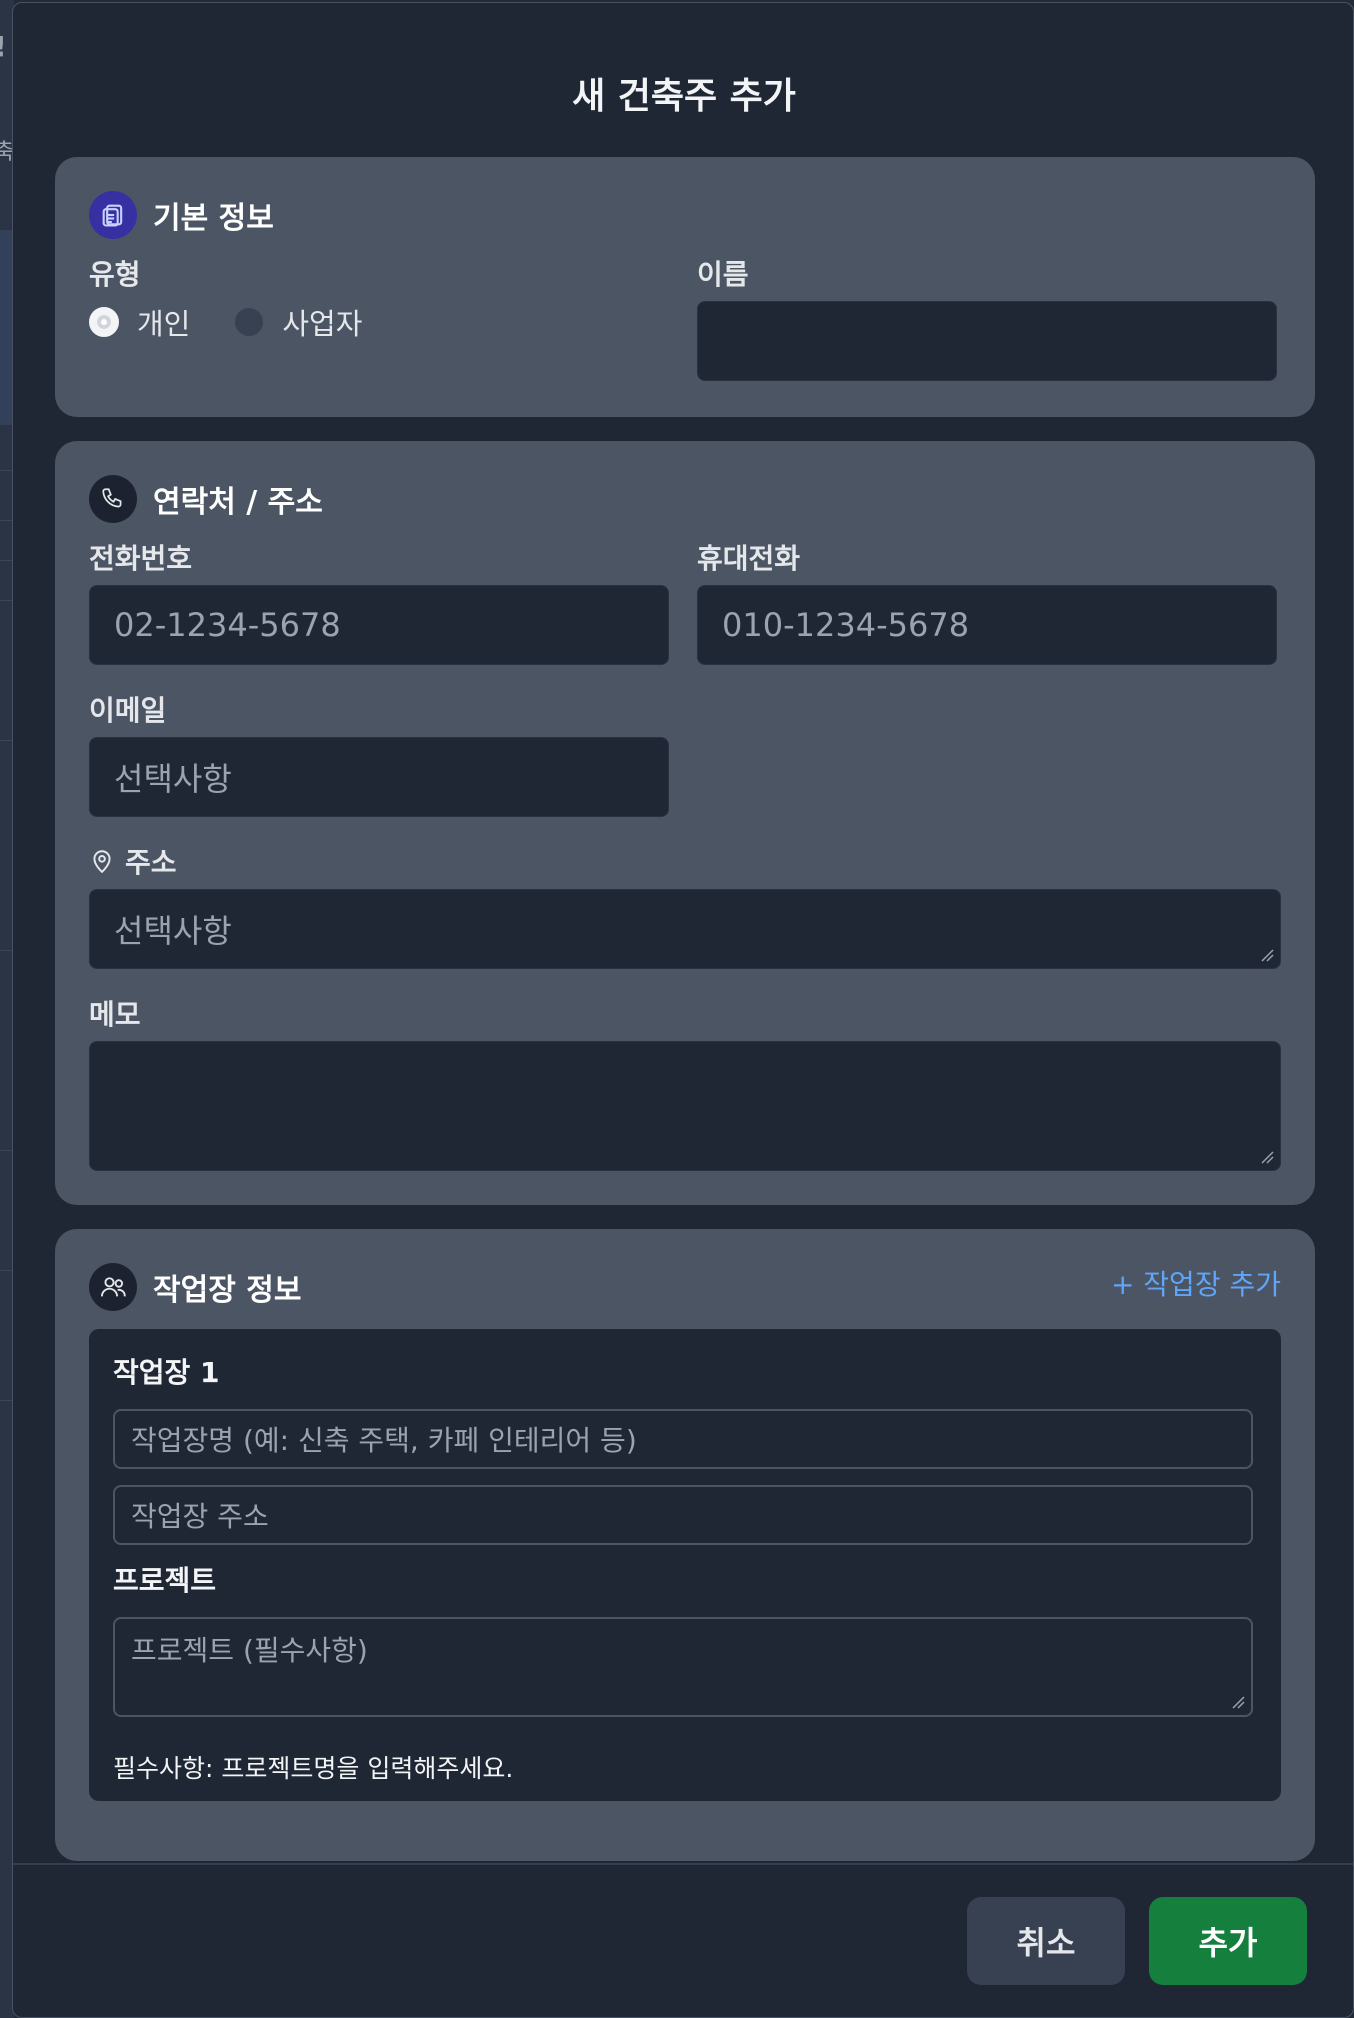 The width and height of the screenshot is (1354, 2018). Describe the element at coordinates (166, 1372) in the screenshot. I see `work-site-title: 작업장 1` at that location.